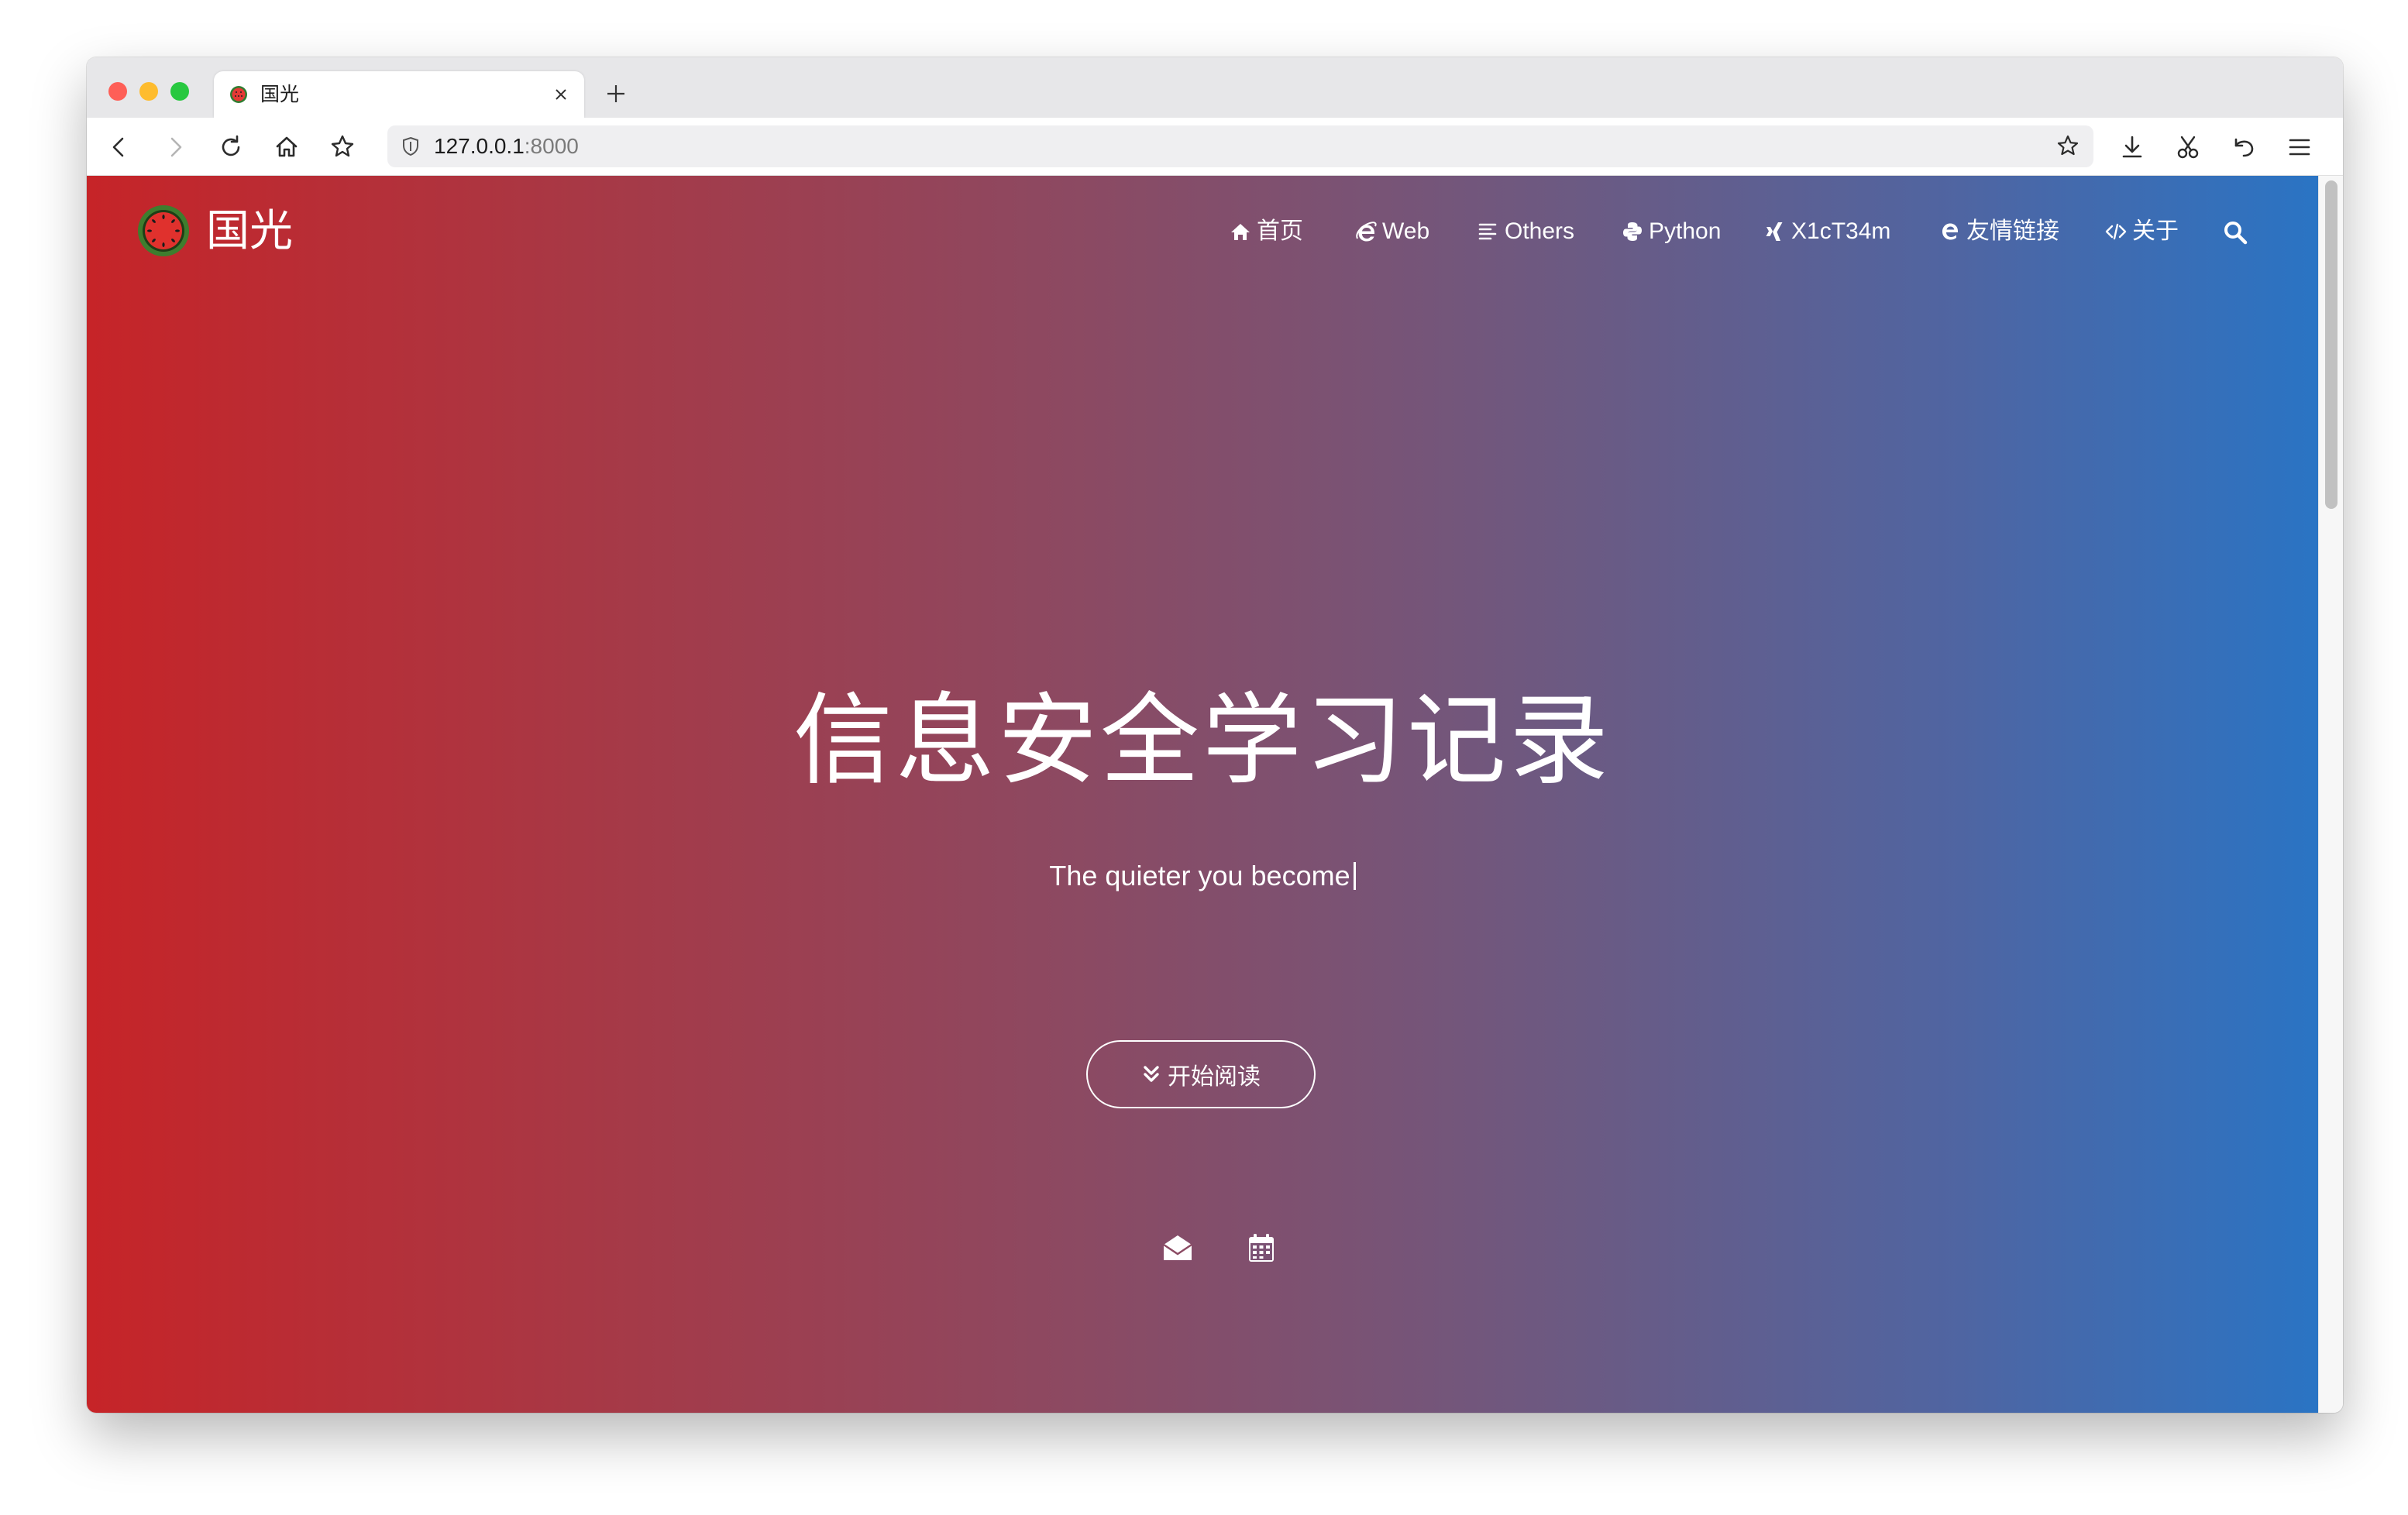 Image resolution: width=2408 pixels, height=1515 pixels. Describe the element at coordinates (2299, 147) in the screenshot. I see `menu-icon` at that location.